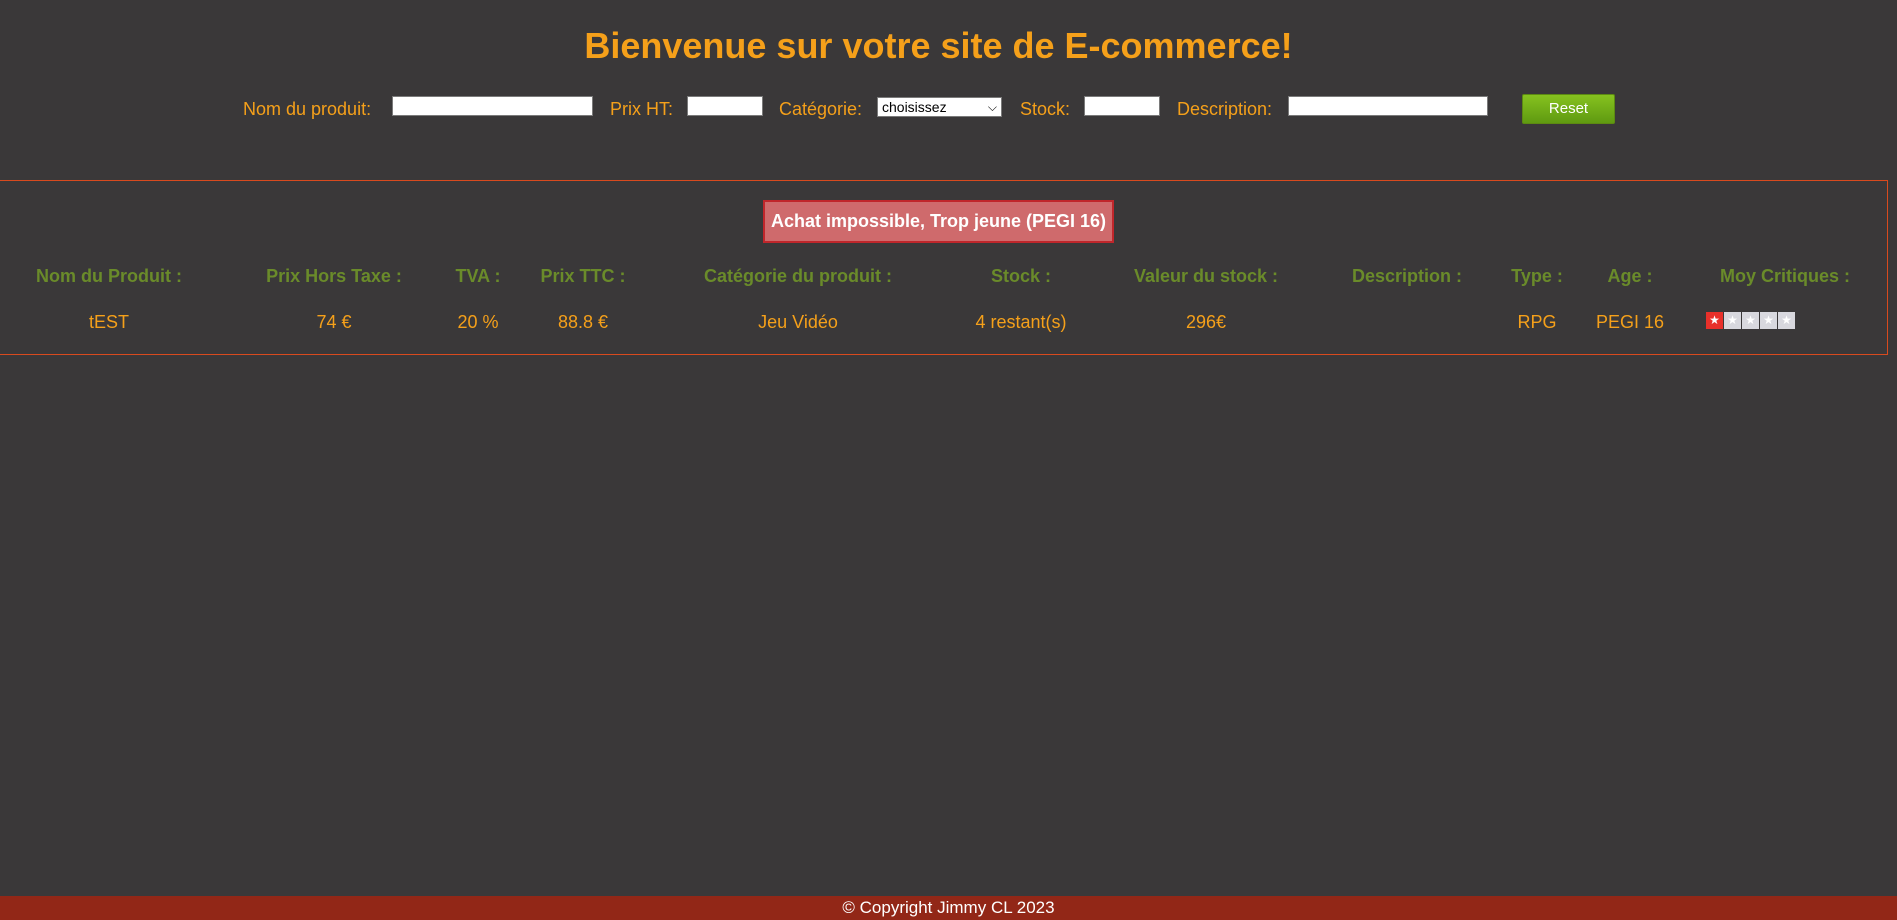 This screenshot has height=920, width=1897. Describe the element at coordinates (798, 322) in the screenshot. I see `cell-category: Jeu Vidéo` at that location.